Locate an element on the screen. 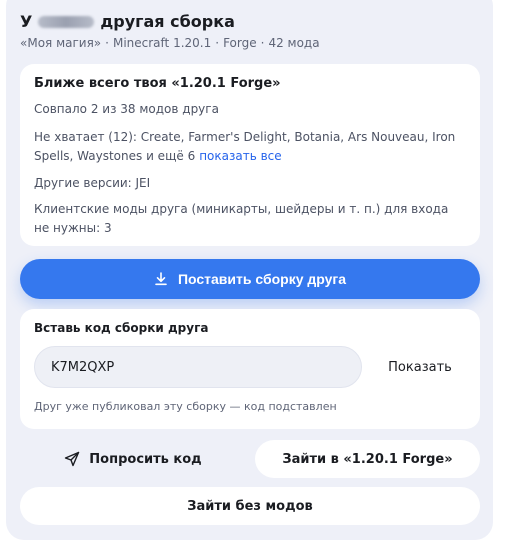 The height and width of the screenshot is (552, 505). title-prefix: У is located at coordinates (26, 21).